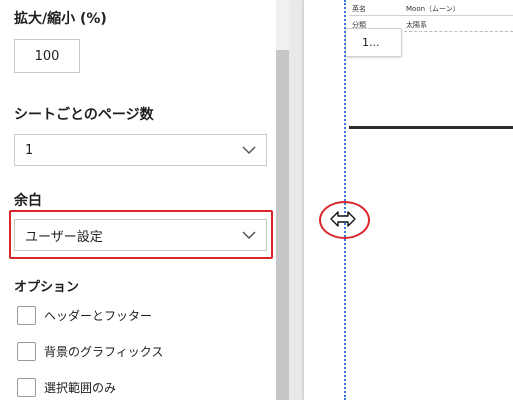  Describe the element at coordinates (84, 115) in the screenshot. I see `pages-per-sheet-label: シートごとのページ数` at that location.